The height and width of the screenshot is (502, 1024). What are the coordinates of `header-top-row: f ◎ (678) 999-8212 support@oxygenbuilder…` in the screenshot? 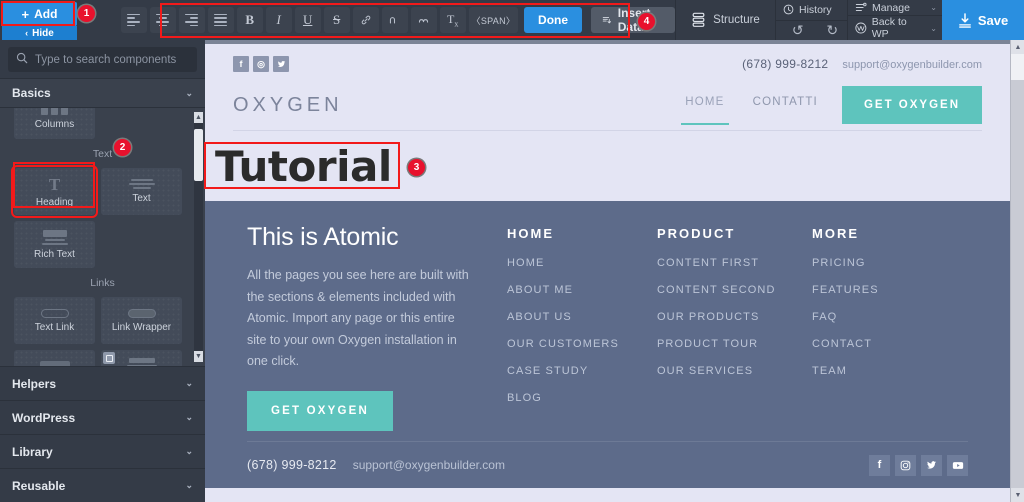 It's located at (607, 64).